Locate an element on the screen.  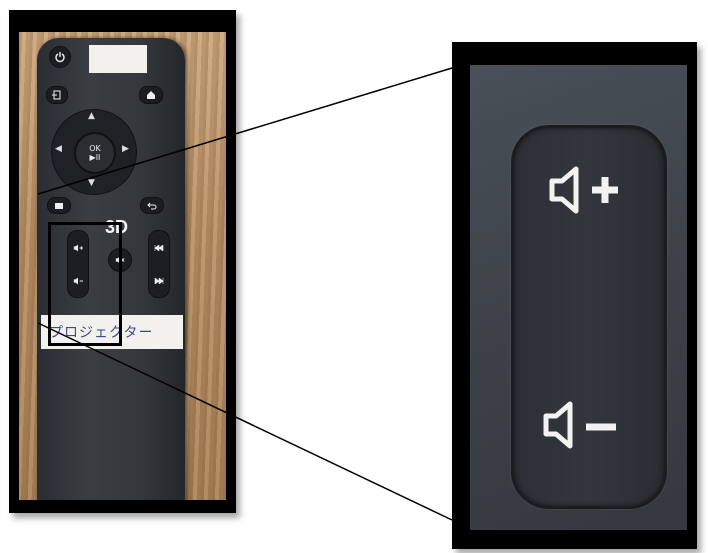
zoom-connector-top is located at coordinates (245, 131).